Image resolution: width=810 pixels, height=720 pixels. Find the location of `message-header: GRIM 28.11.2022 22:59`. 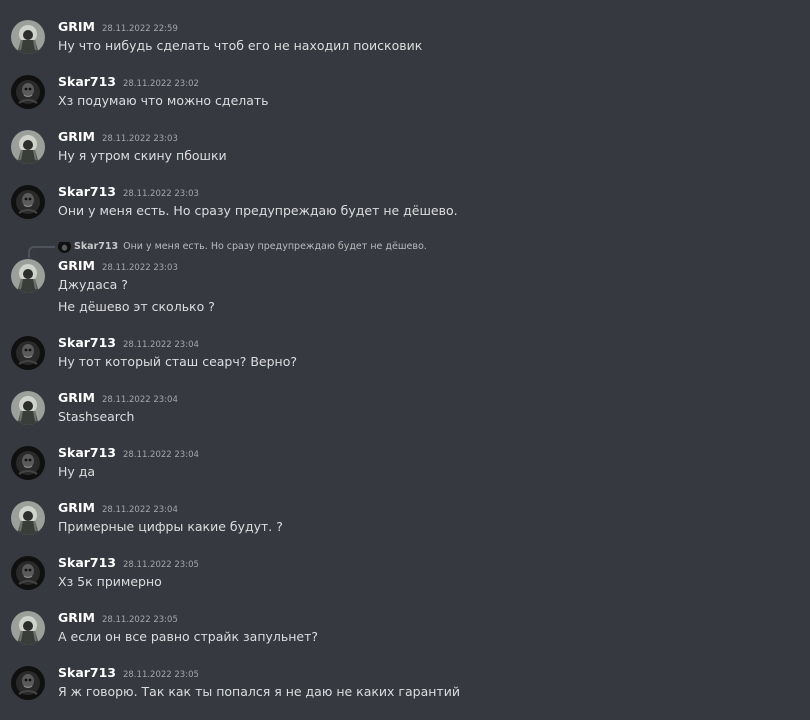

message-header: GRIM 28.11.2022 22:59 is located at coordinates (118, 28).